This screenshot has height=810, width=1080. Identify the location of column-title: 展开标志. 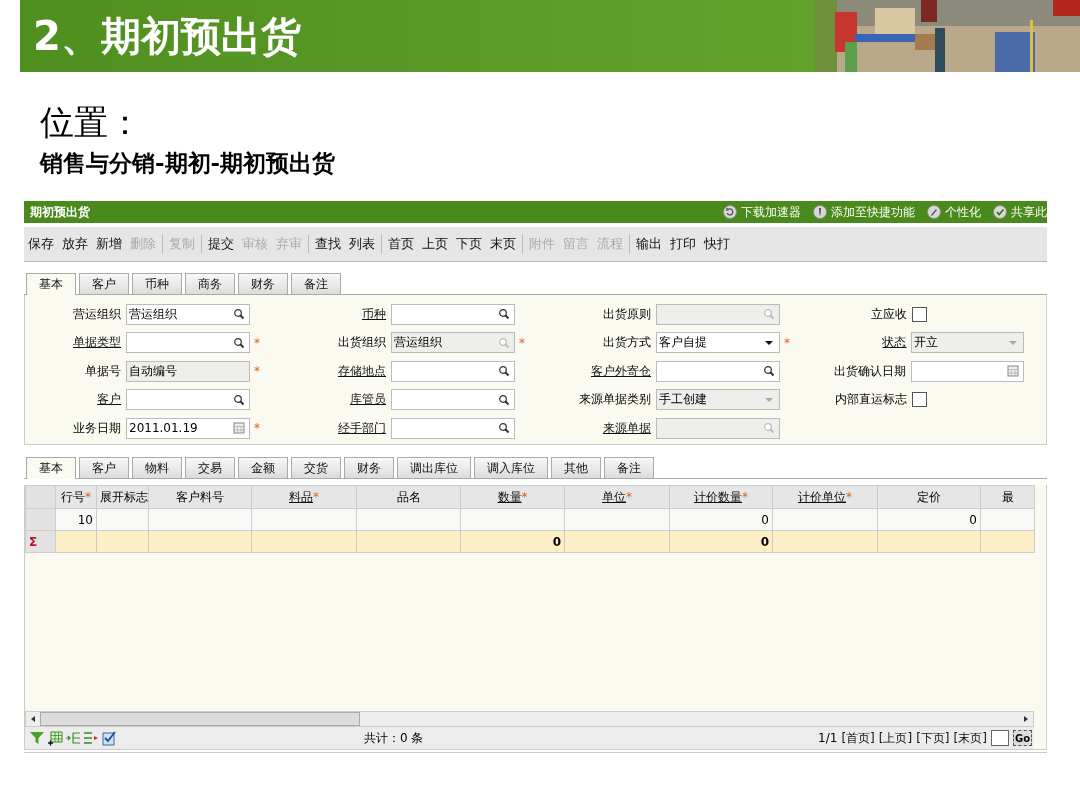
(124, 496).